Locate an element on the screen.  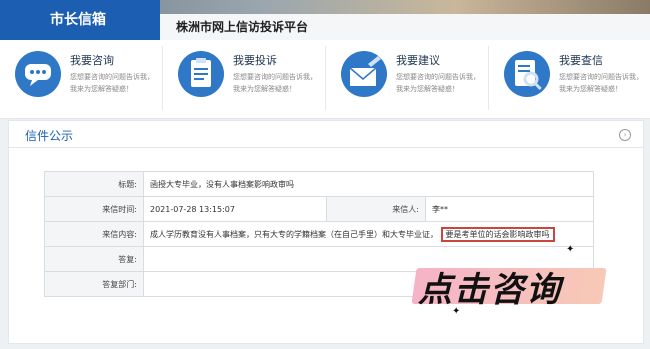
content-label: 来信内容: is located at coordinates (94, 234).